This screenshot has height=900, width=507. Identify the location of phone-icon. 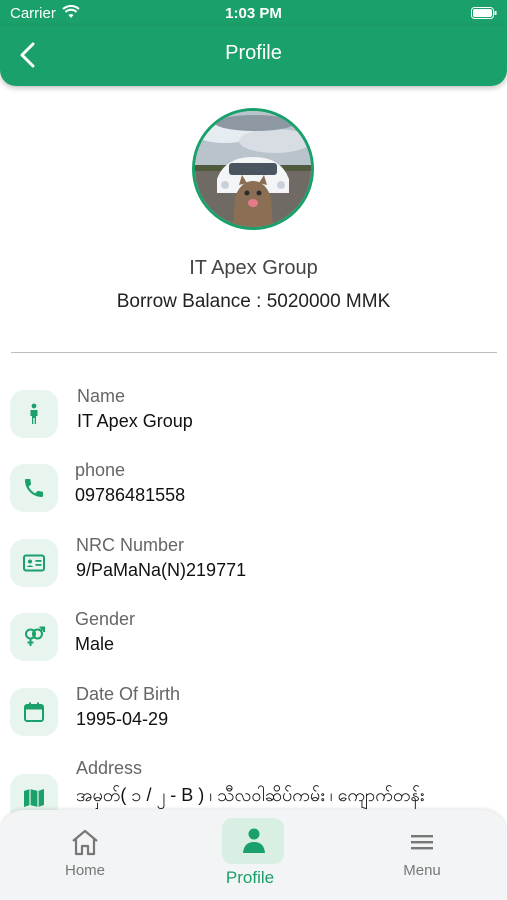
(34, 488).